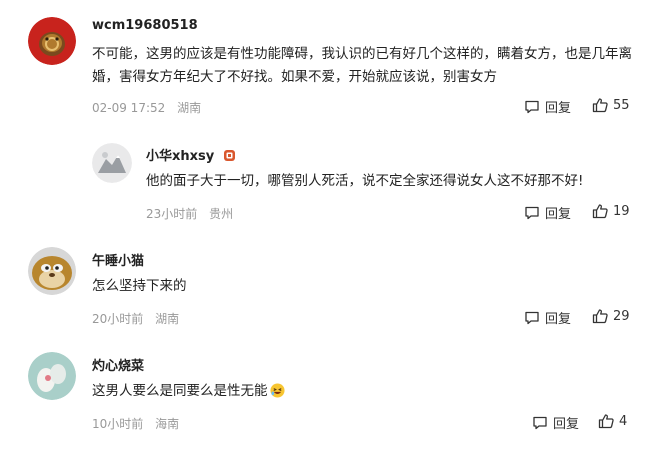  Describe the element at coordinates (623, 421) in the screenshot. I see `like-count: 4` at that location.